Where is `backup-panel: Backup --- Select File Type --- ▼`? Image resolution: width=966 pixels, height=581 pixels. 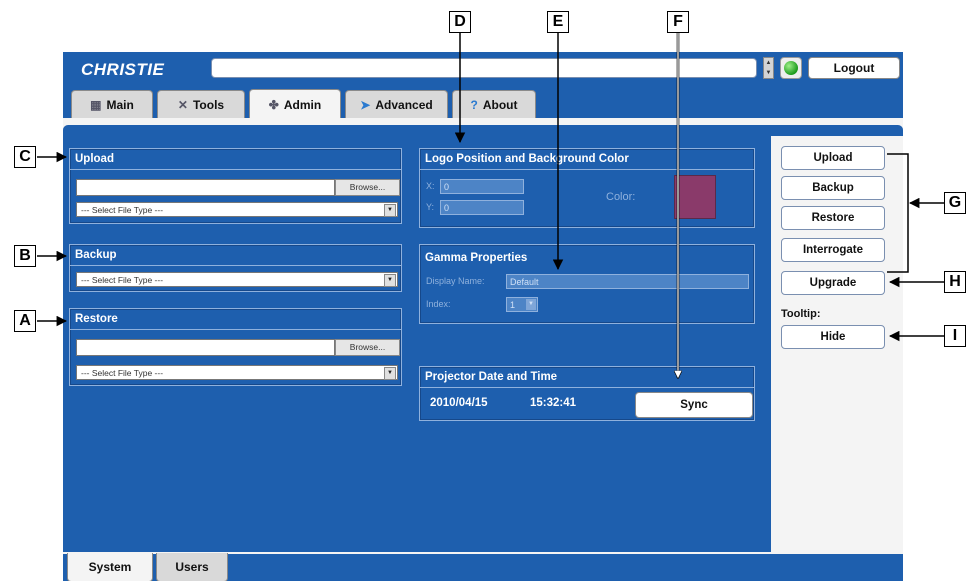
backup-panel: Backup --- Select File Type --- ▼ is located at coordinates (235, 268).